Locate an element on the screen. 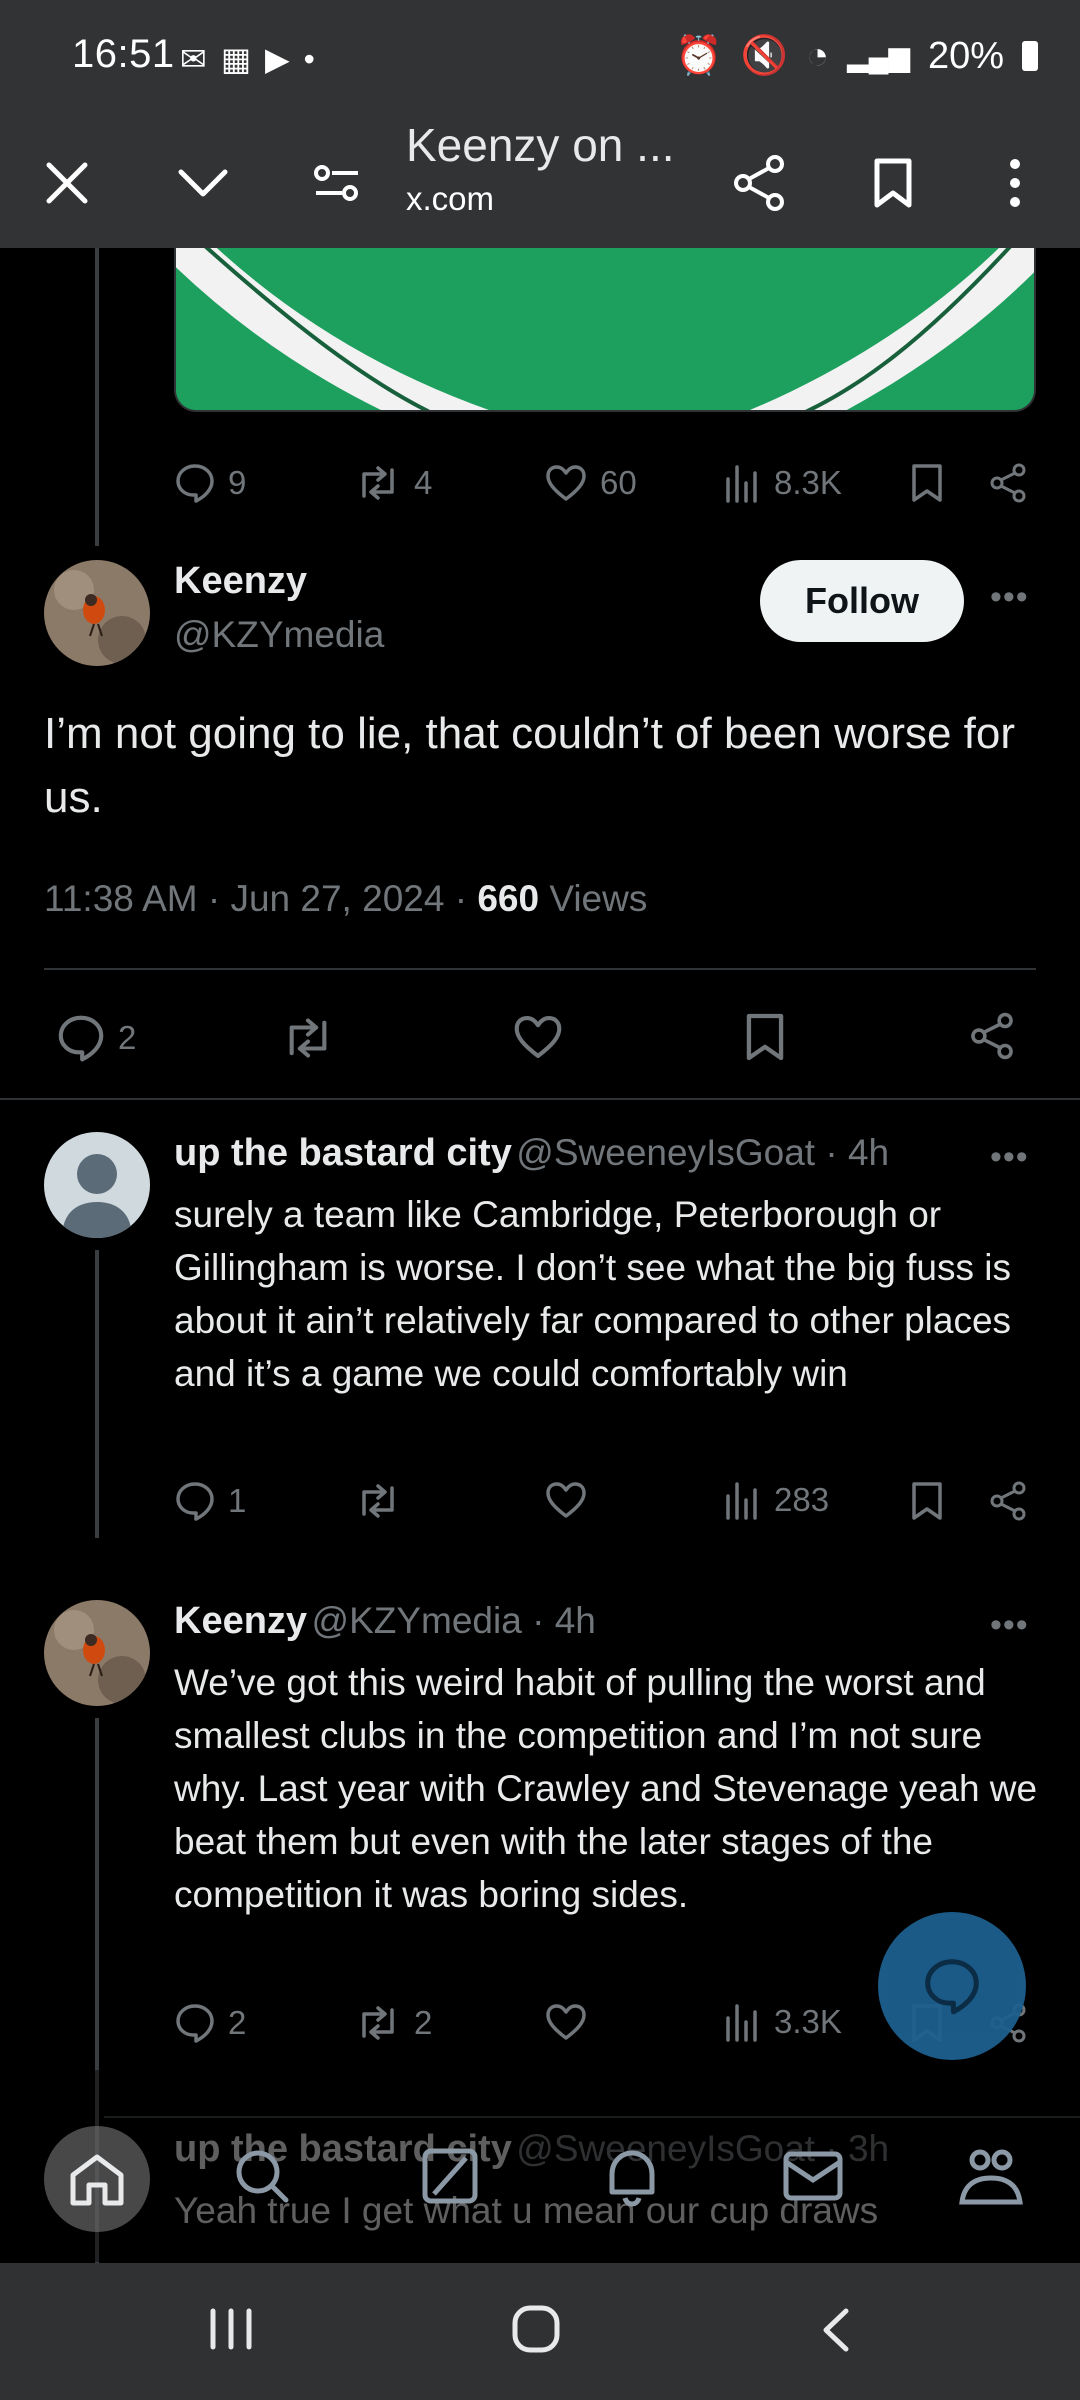  reply-header: up the bastard city @SweeneyIsGoat · 4h is located at coordinates (594, 1153).